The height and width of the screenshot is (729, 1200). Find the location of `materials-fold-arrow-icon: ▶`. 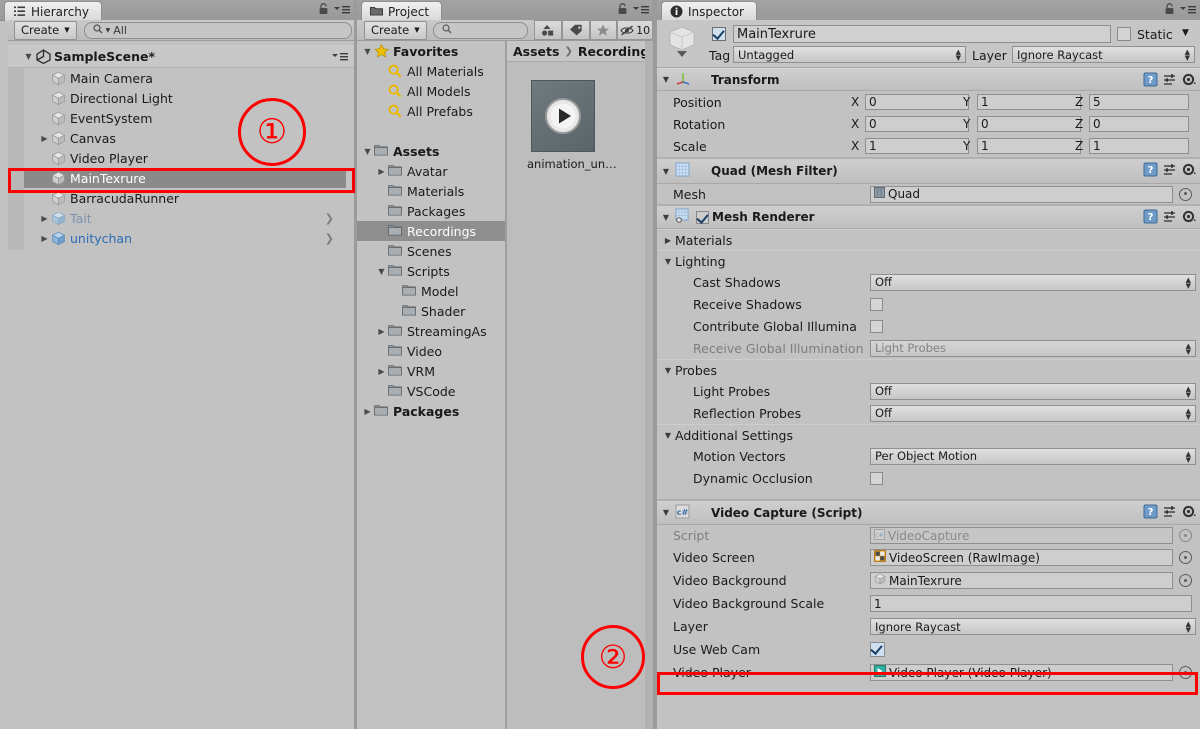

materials-fold-arrow-icon: ▶ is located at coordinates (668, 240).